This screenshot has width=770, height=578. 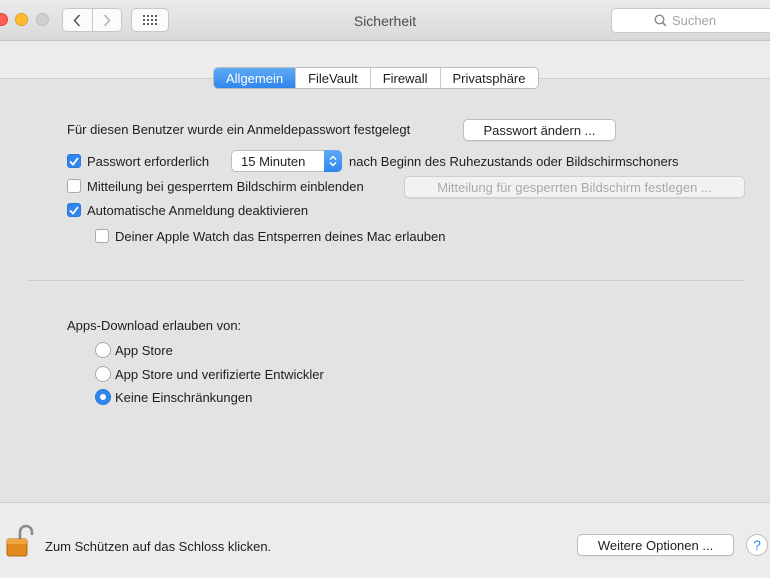 What do you see at coordinates (184, 397) in the screenshot?
I see `radio-anywhere-label: Keine Einschränkungen` at bounding box center [184, 397].